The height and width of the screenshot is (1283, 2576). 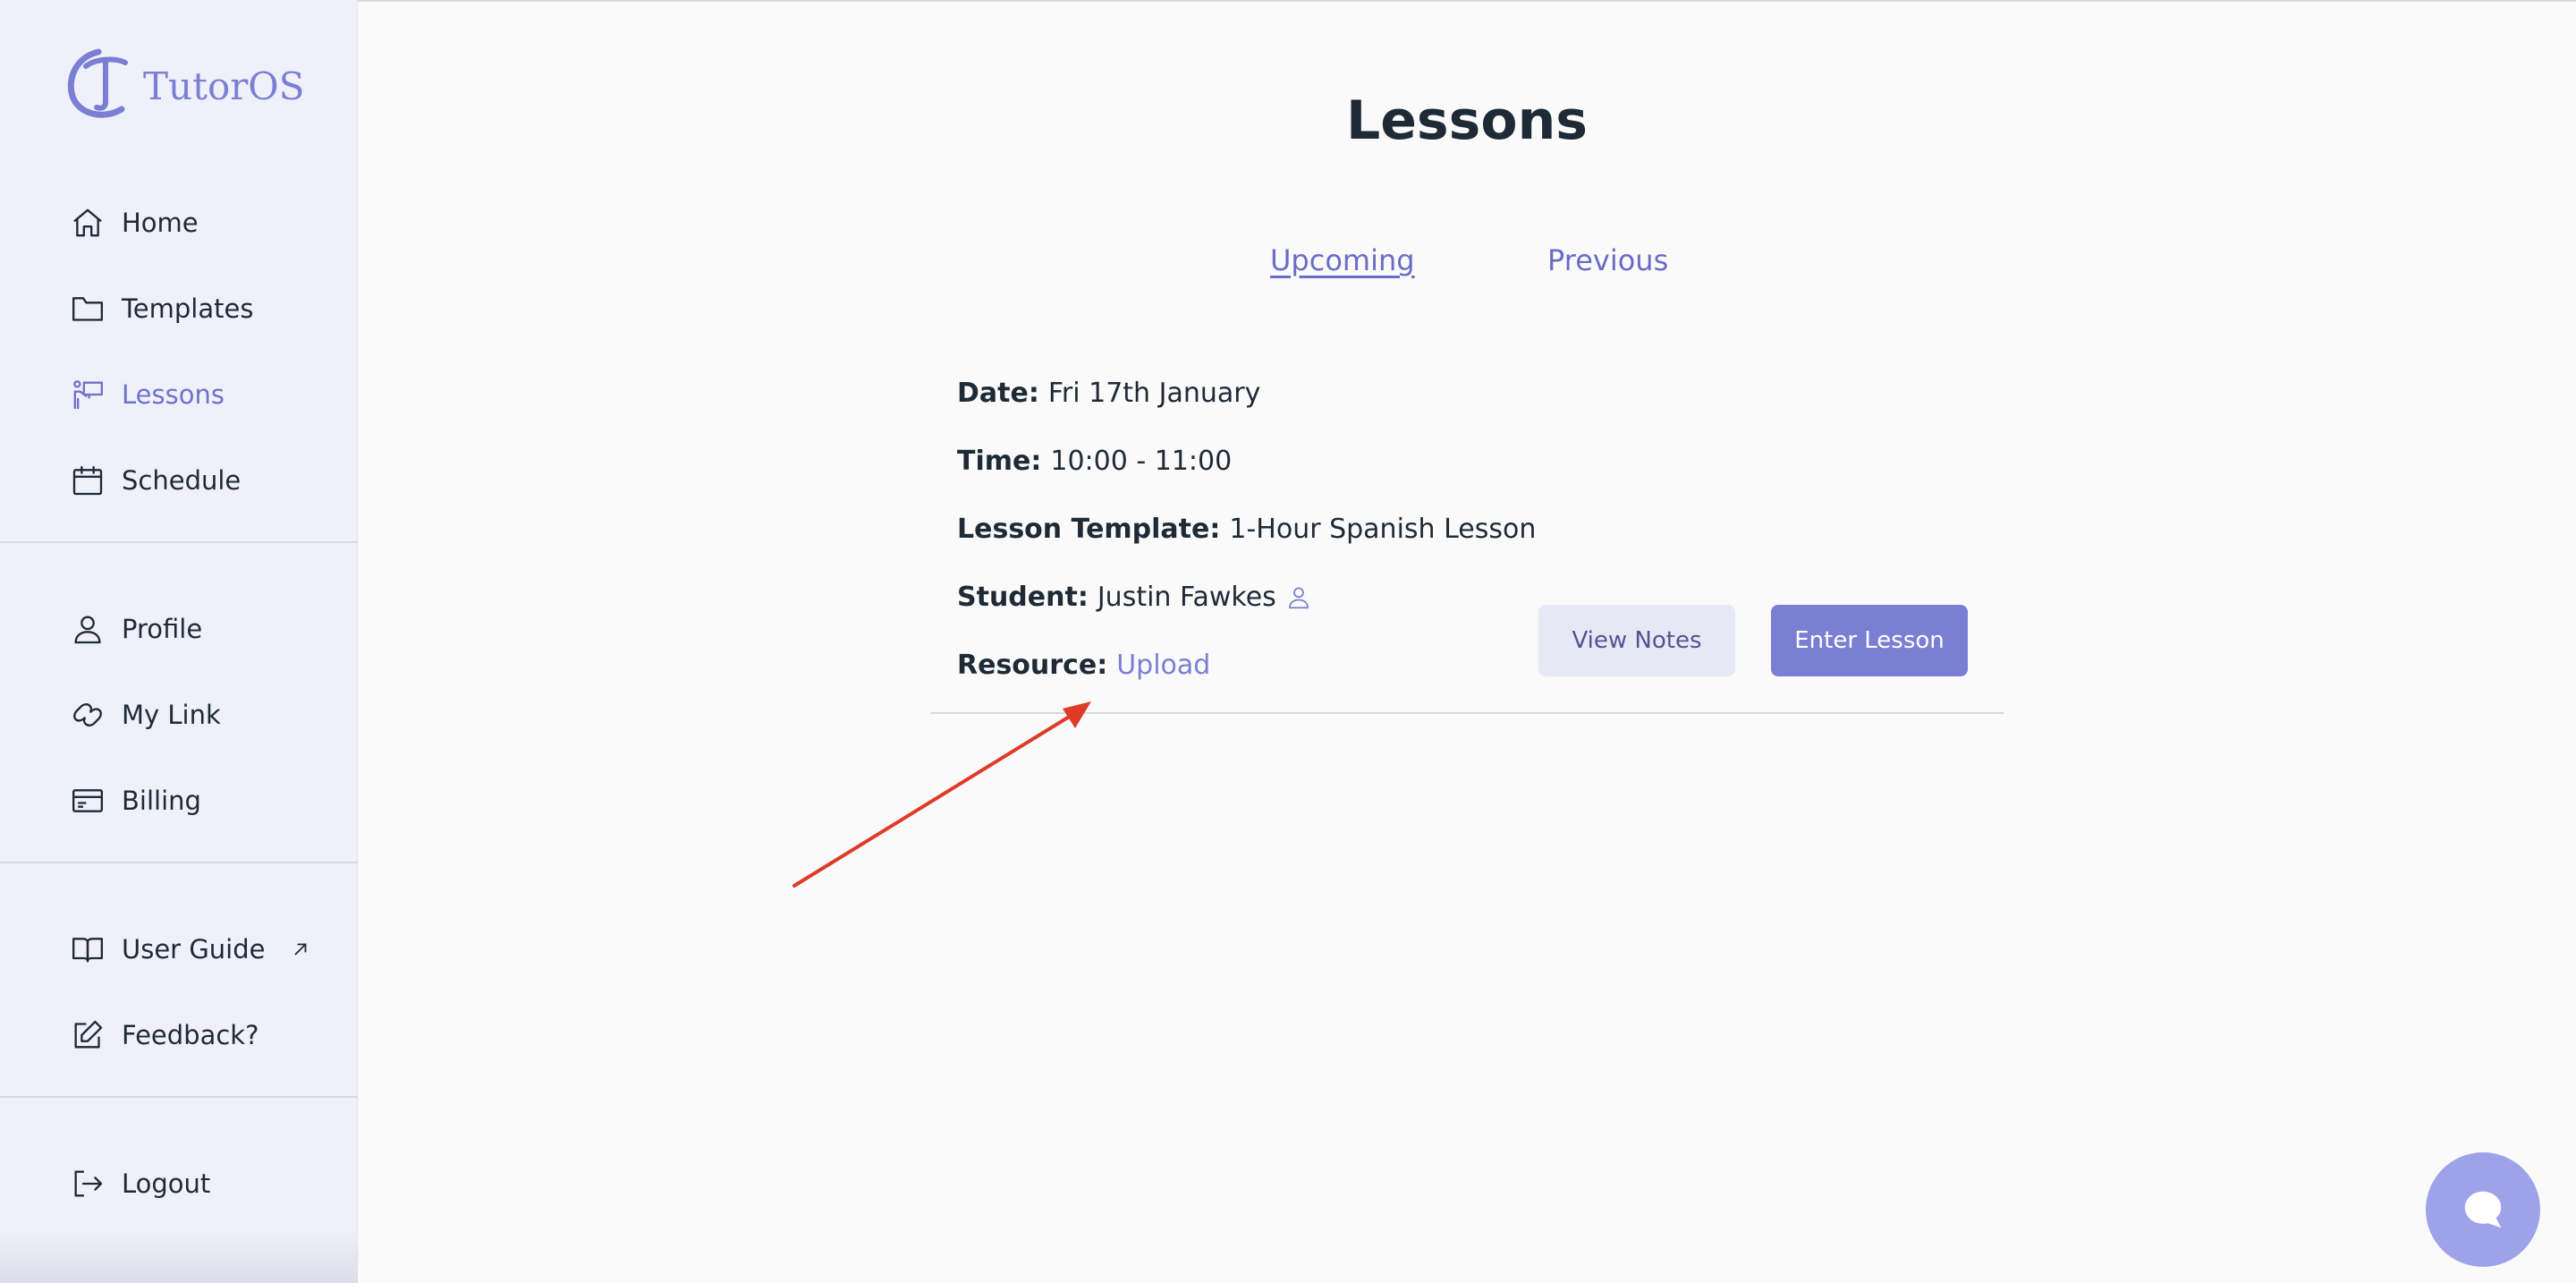 I want to click on template-value: 1-Hour Spanish Lesson, so click(x=1383, y=529).